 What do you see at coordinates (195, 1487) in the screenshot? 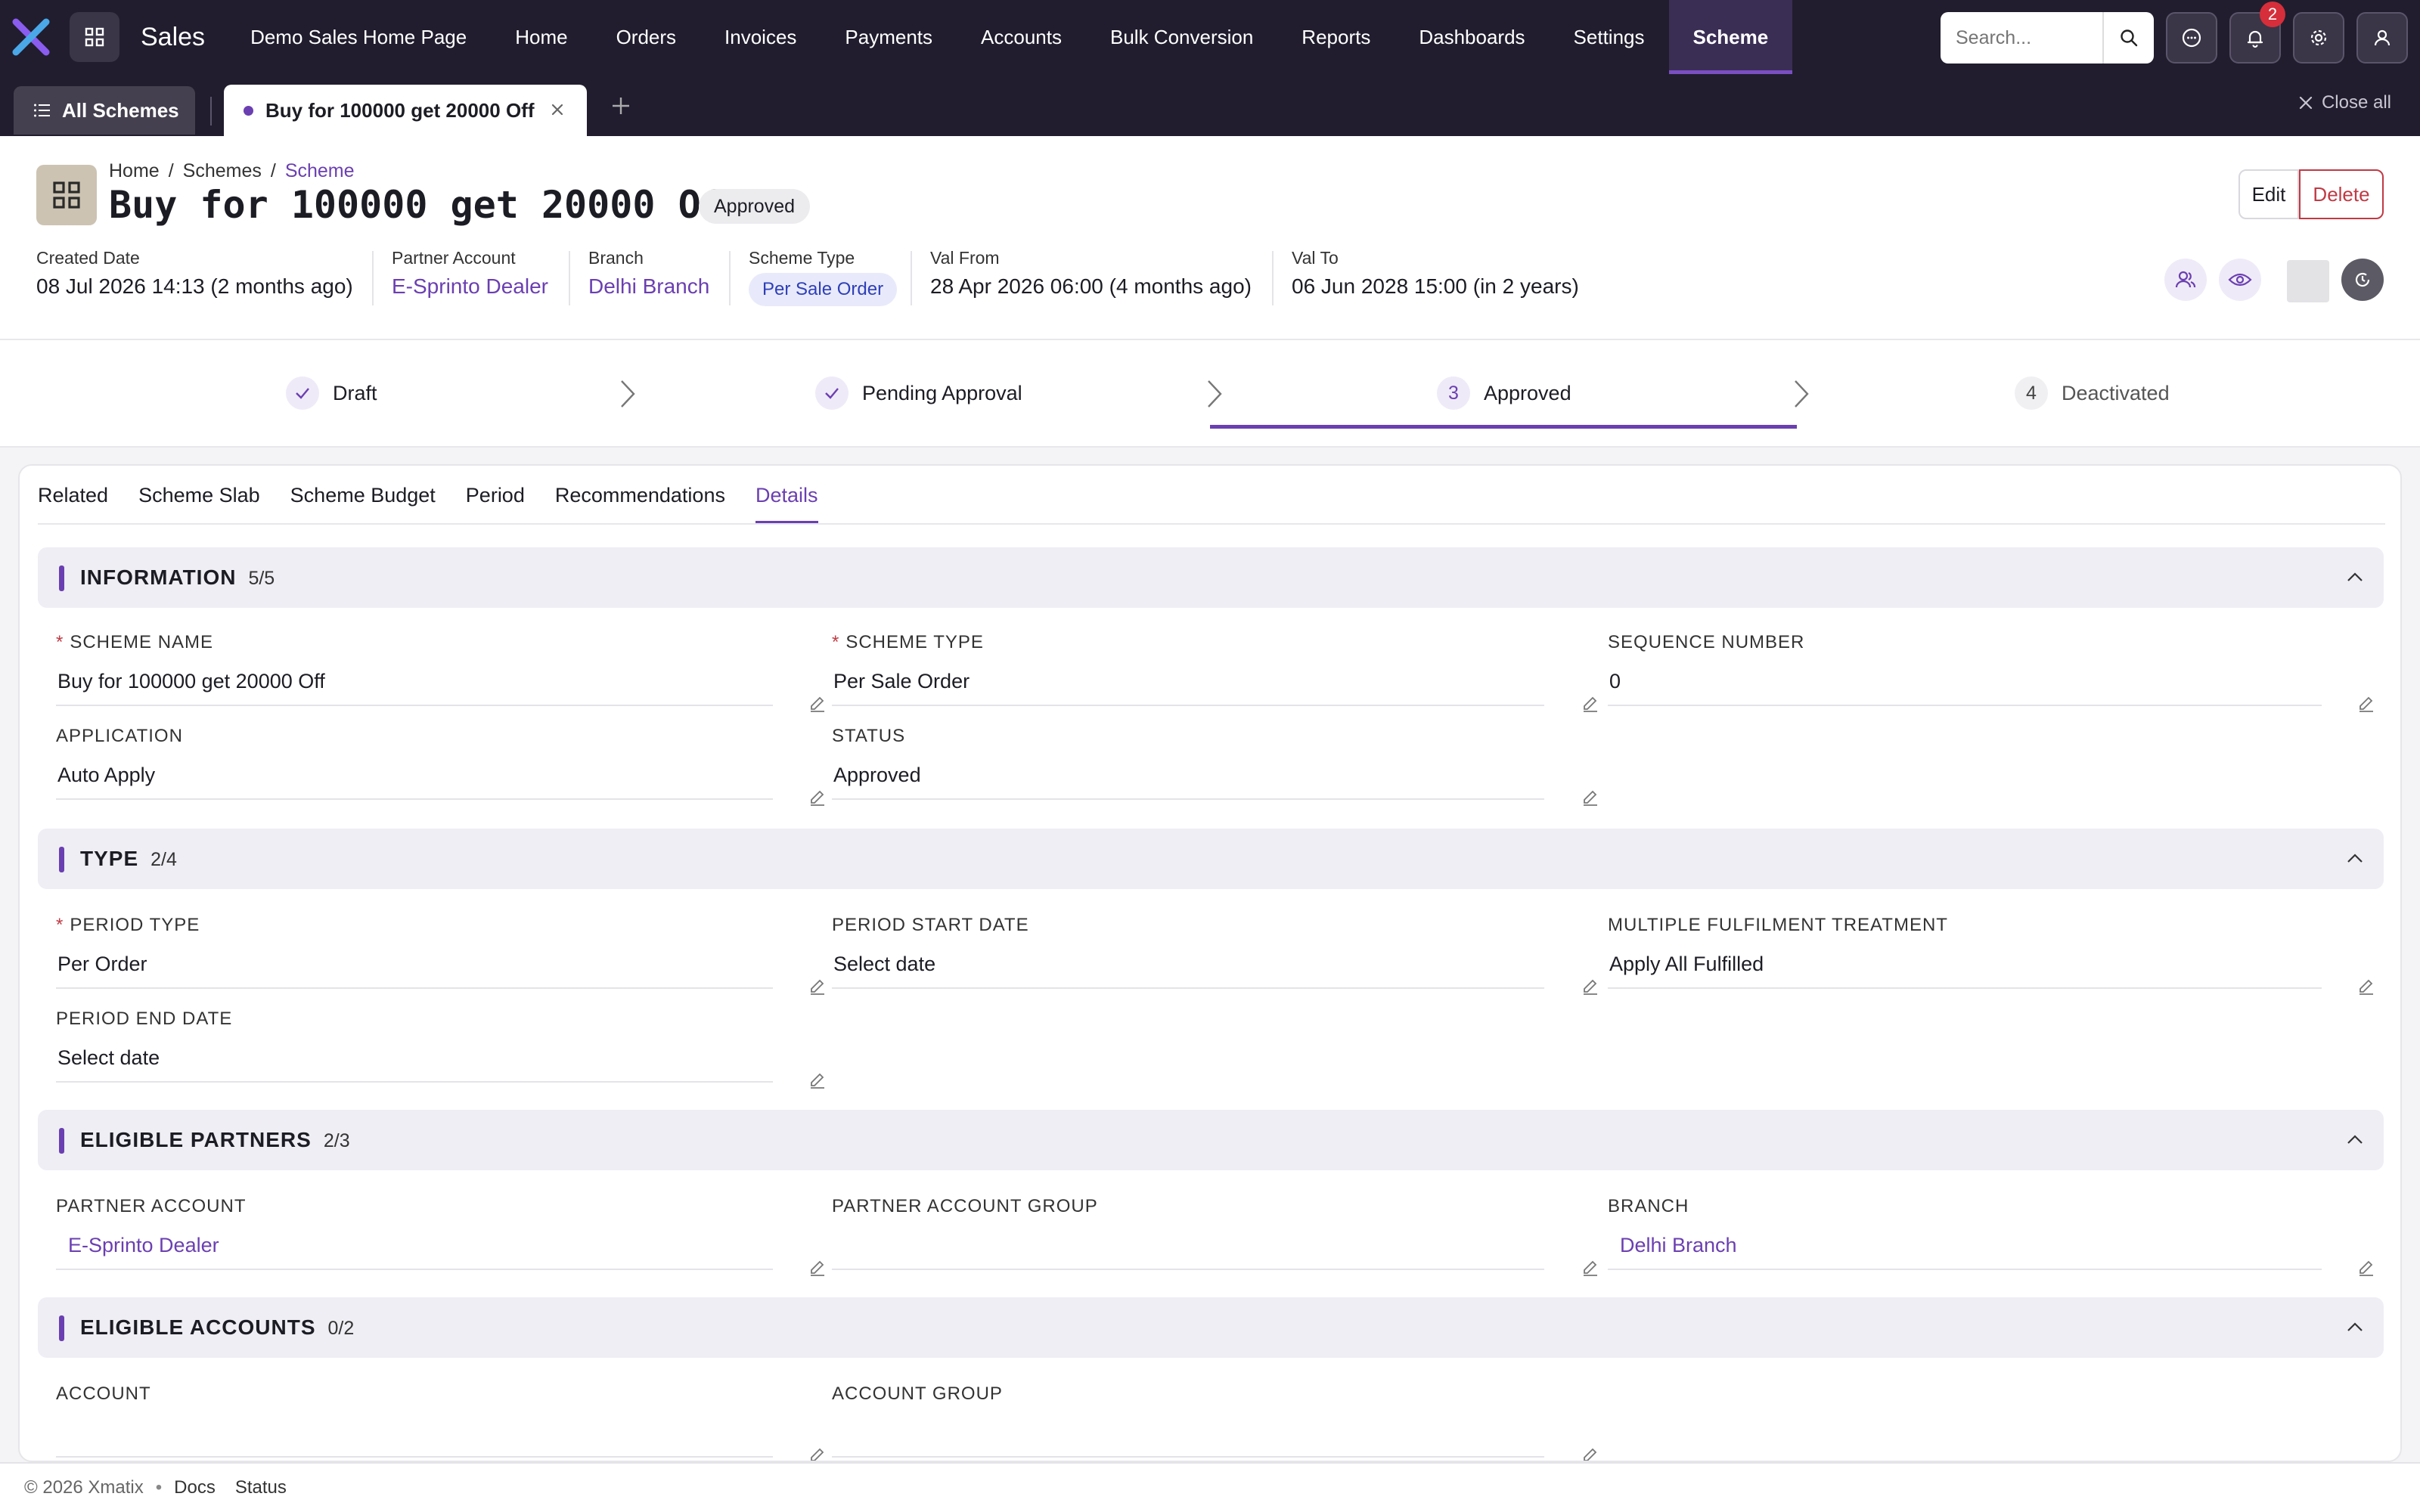
I see `docs-link: Docs` at bounding box center [195, 1487].